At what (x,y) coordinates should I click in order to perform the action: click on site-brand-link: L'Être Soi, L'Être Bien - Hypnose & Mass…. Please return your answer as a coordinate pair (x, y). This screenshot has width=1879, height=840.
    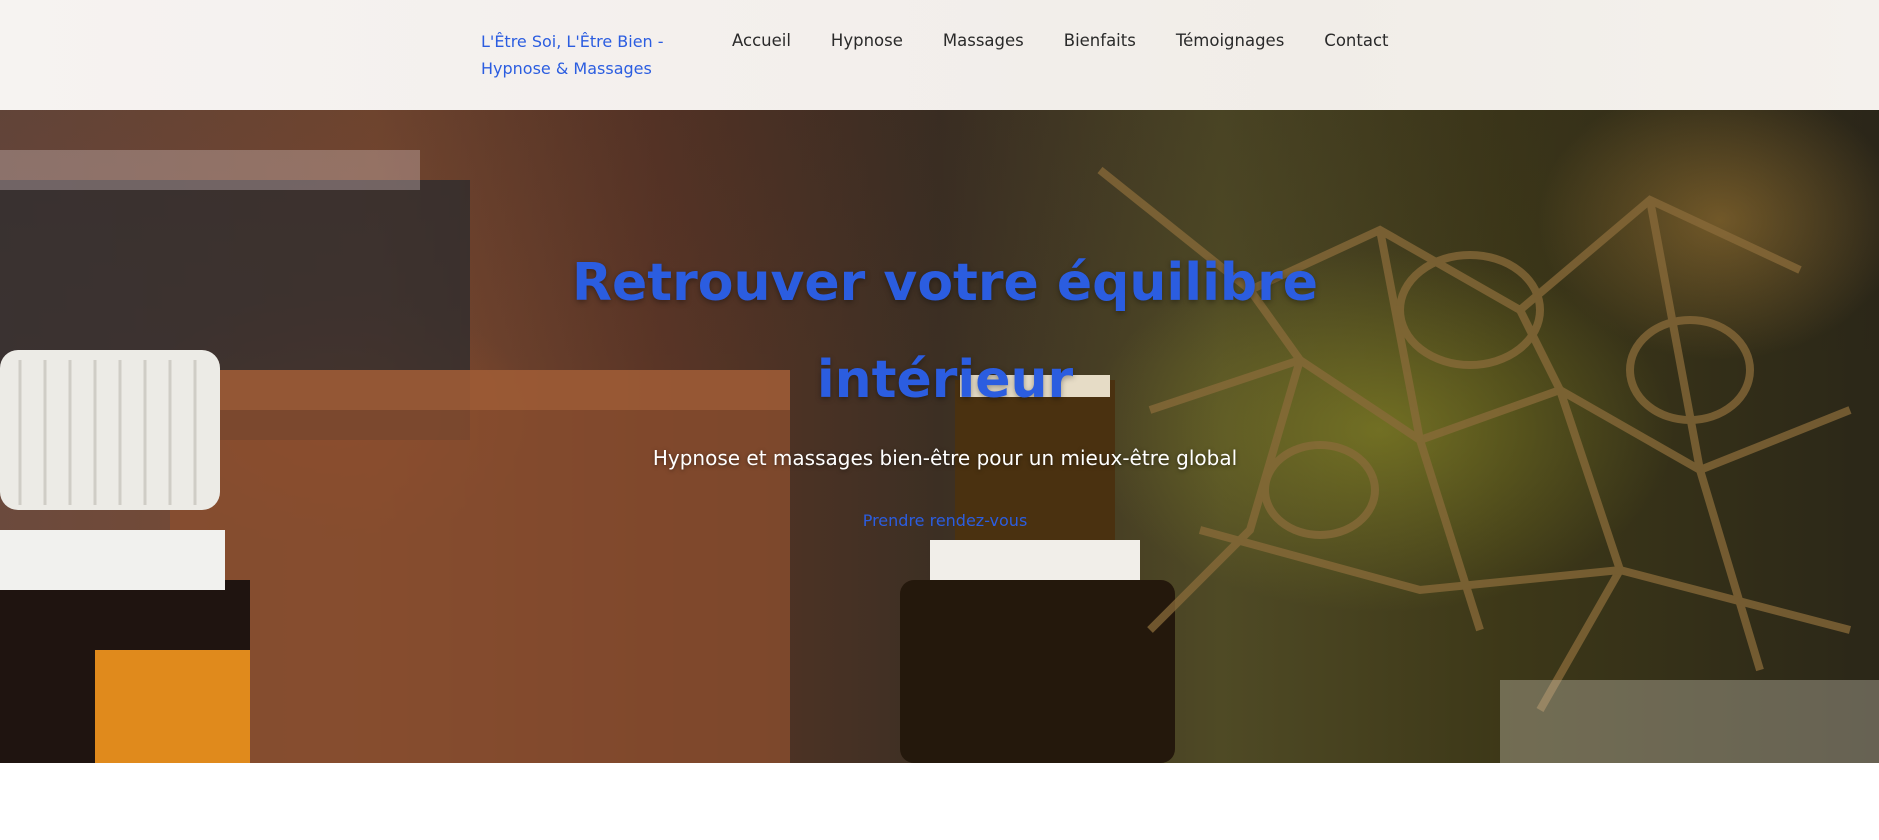
    Looking at the image, I should click on (581, 55).